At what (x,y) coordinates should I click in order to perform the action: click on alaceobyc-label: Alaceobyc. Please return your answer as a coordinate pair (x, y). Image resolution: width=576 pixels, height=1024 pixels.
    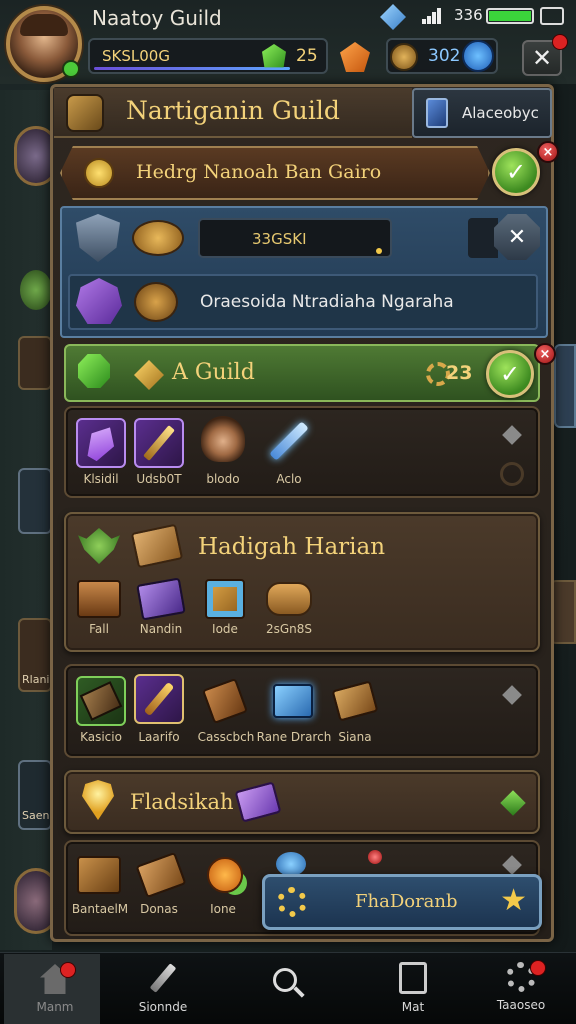
    Looking at the image, I should click on (500, 113).